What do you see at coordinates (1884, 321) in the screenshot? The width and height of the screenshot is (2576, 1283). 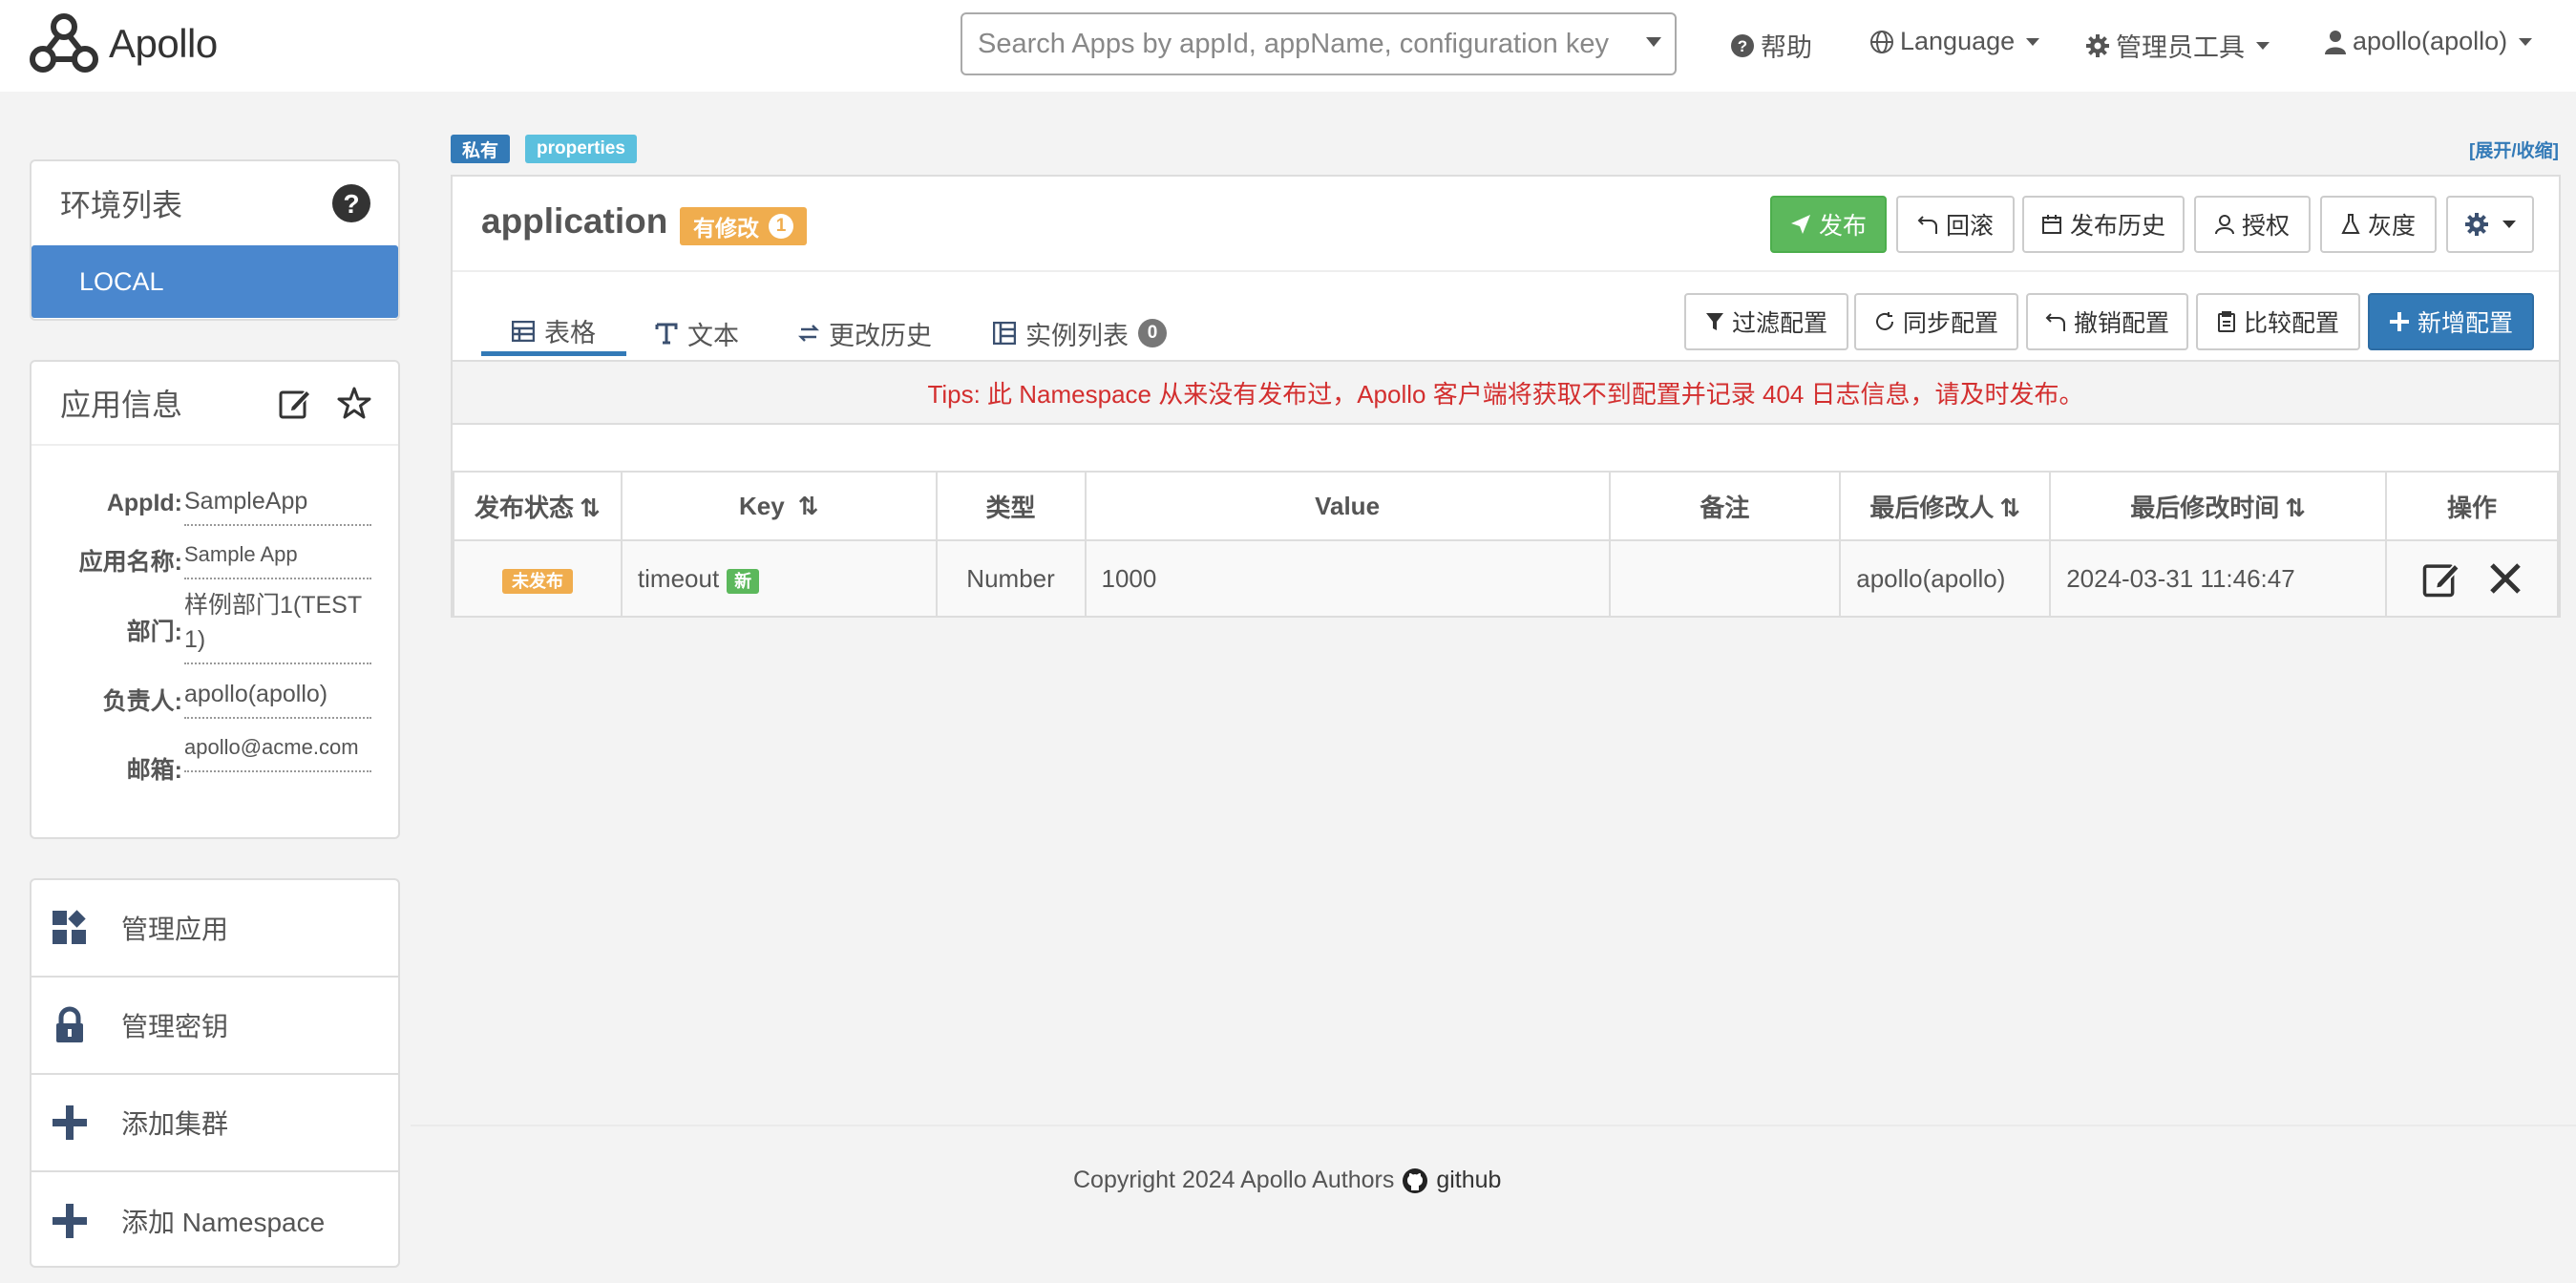 I see `refresh-icon` at bounding box center [1884, 321].